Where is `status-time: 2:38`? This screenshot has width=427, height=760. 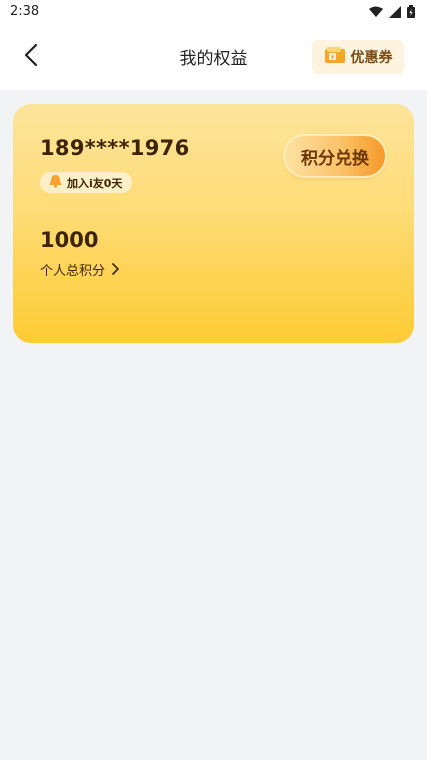 status-time: 2:38 is located at coordinates (25, 11).